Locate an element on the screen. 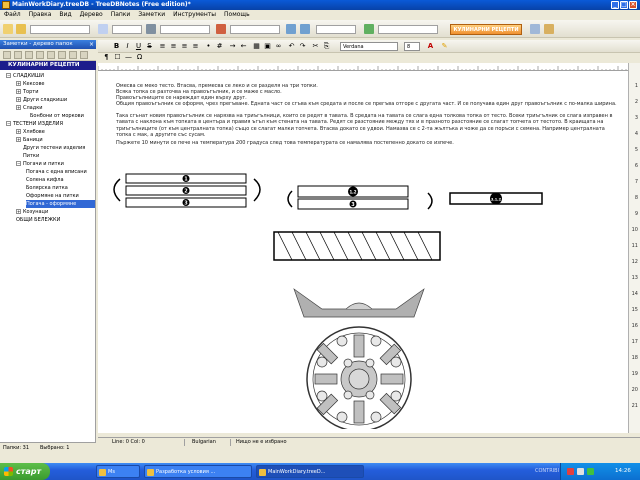 The image size is (640, 480). table-icon: ▦ is located at coordinates (256, 46).